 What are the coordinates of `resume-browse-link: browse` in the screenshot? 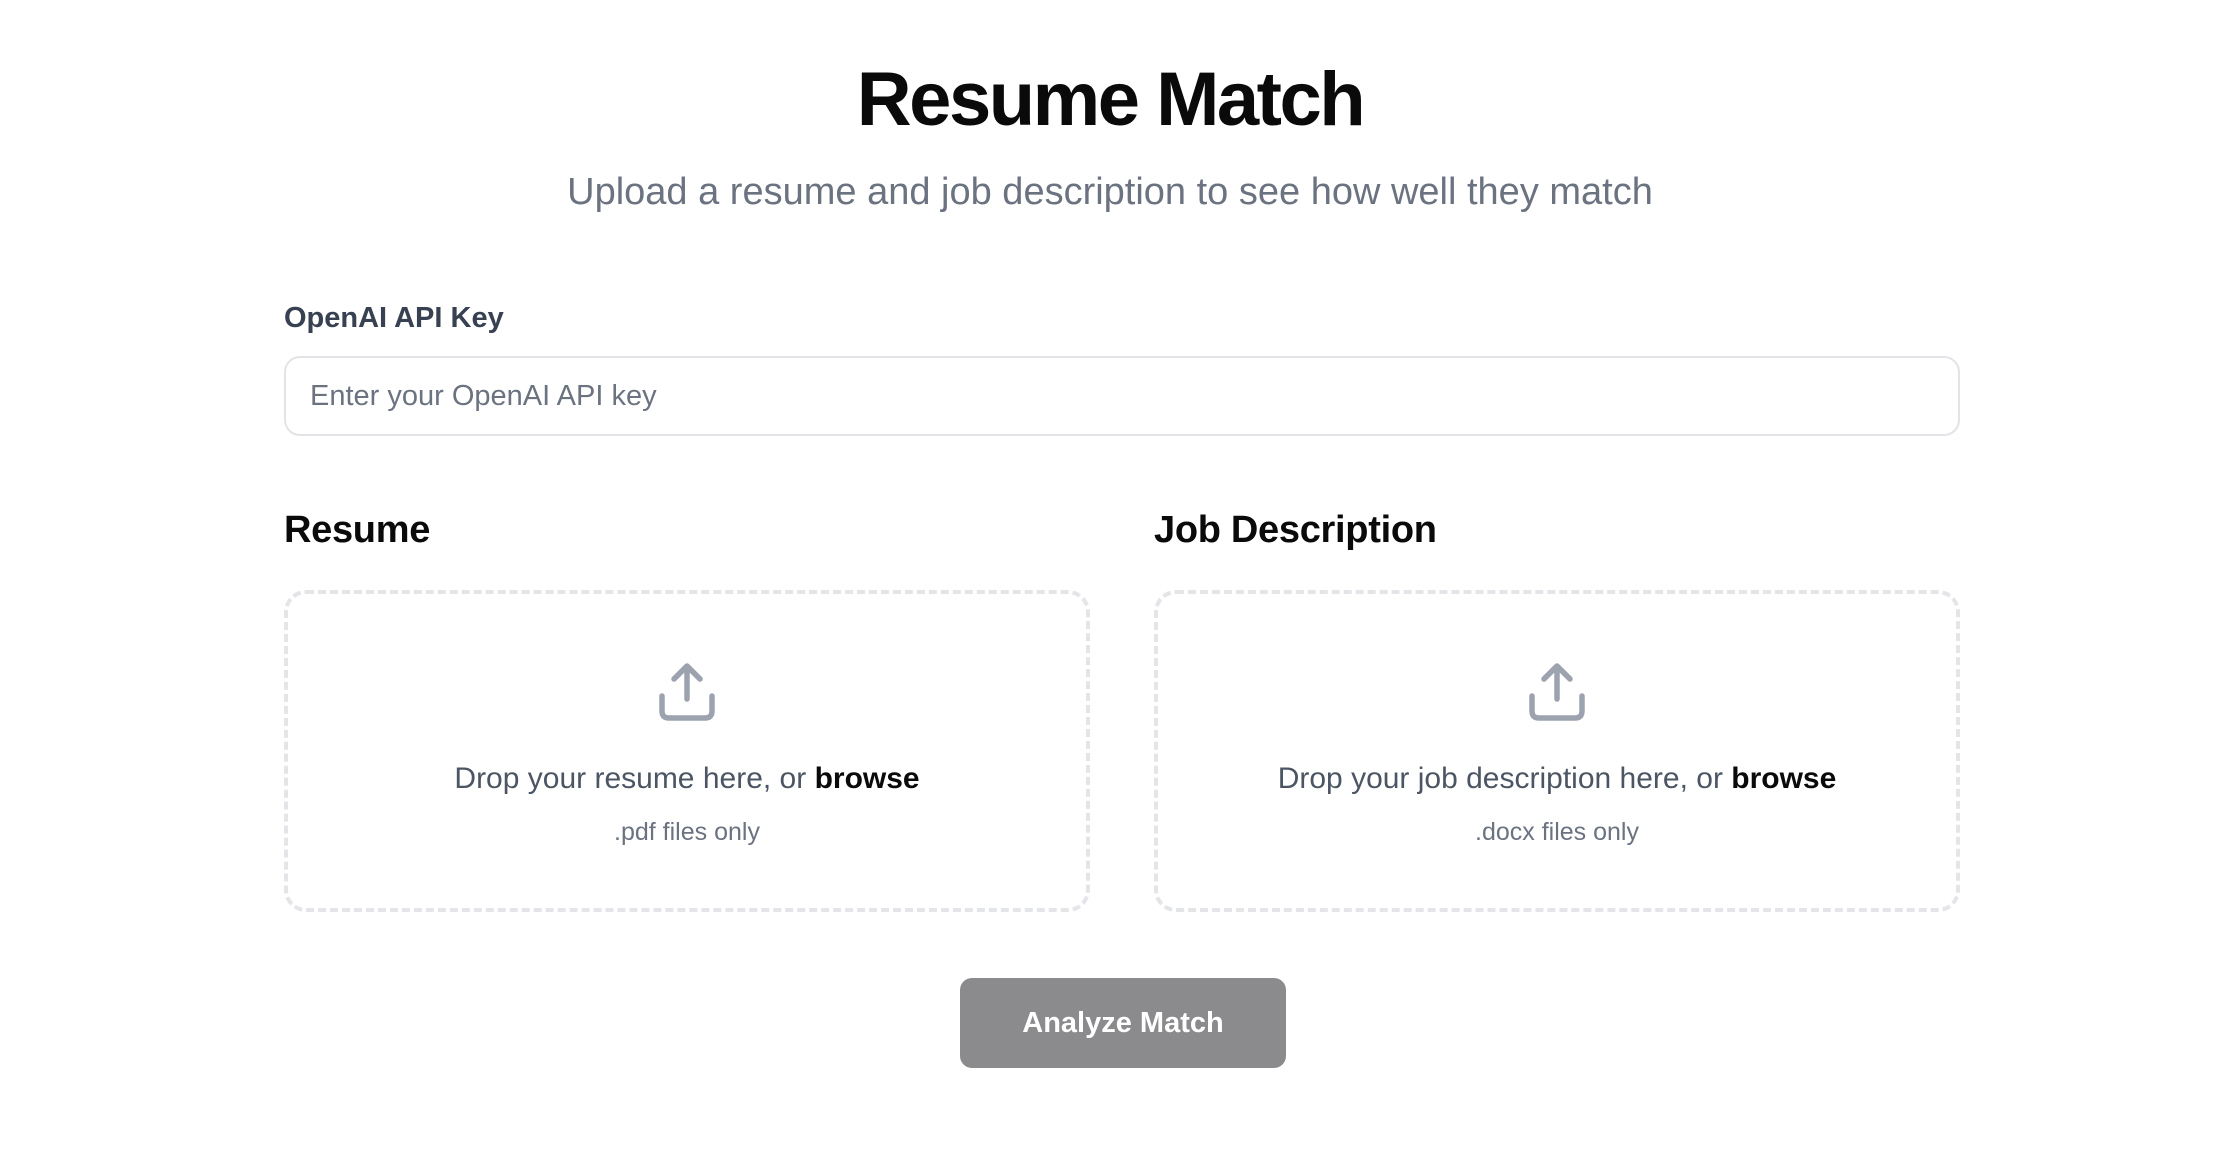 It's located at (867, 778).